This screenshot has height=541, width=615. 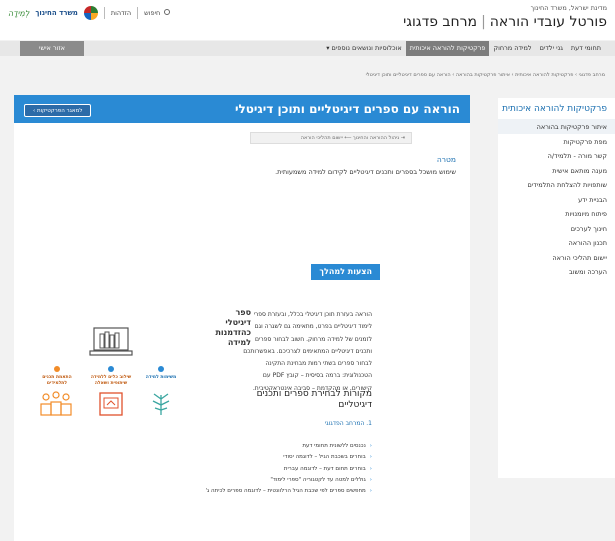 I want to click on site-title: פורטל עובדי הוראה|מרחב פדגוגי, so click(x=505, y=22).